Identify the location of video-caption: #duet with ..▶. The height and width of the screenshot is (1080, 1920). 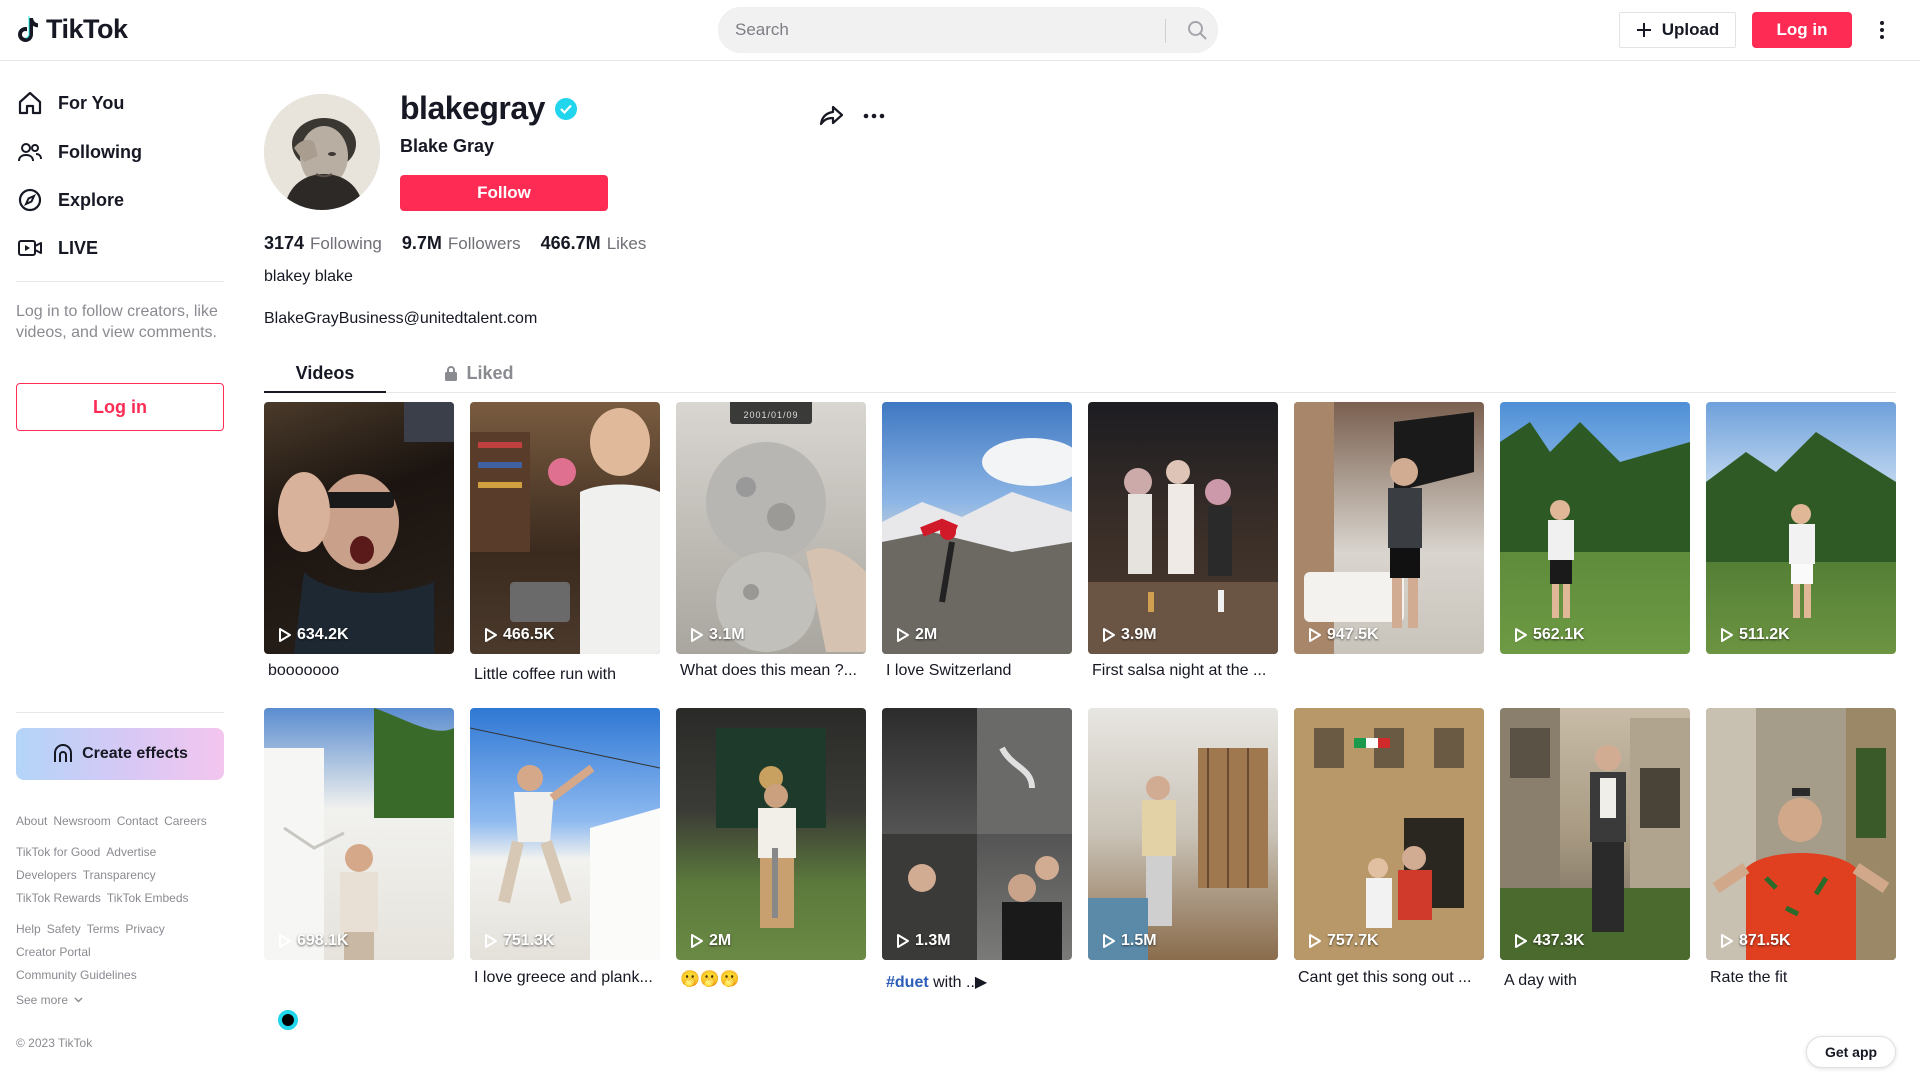
(981, 982).